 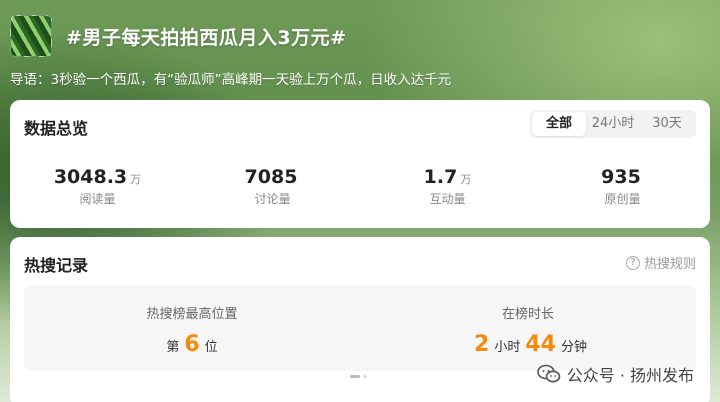 I want to click on watermark-text: 公众号 · 扬州发布, so click(x=630, y=375).